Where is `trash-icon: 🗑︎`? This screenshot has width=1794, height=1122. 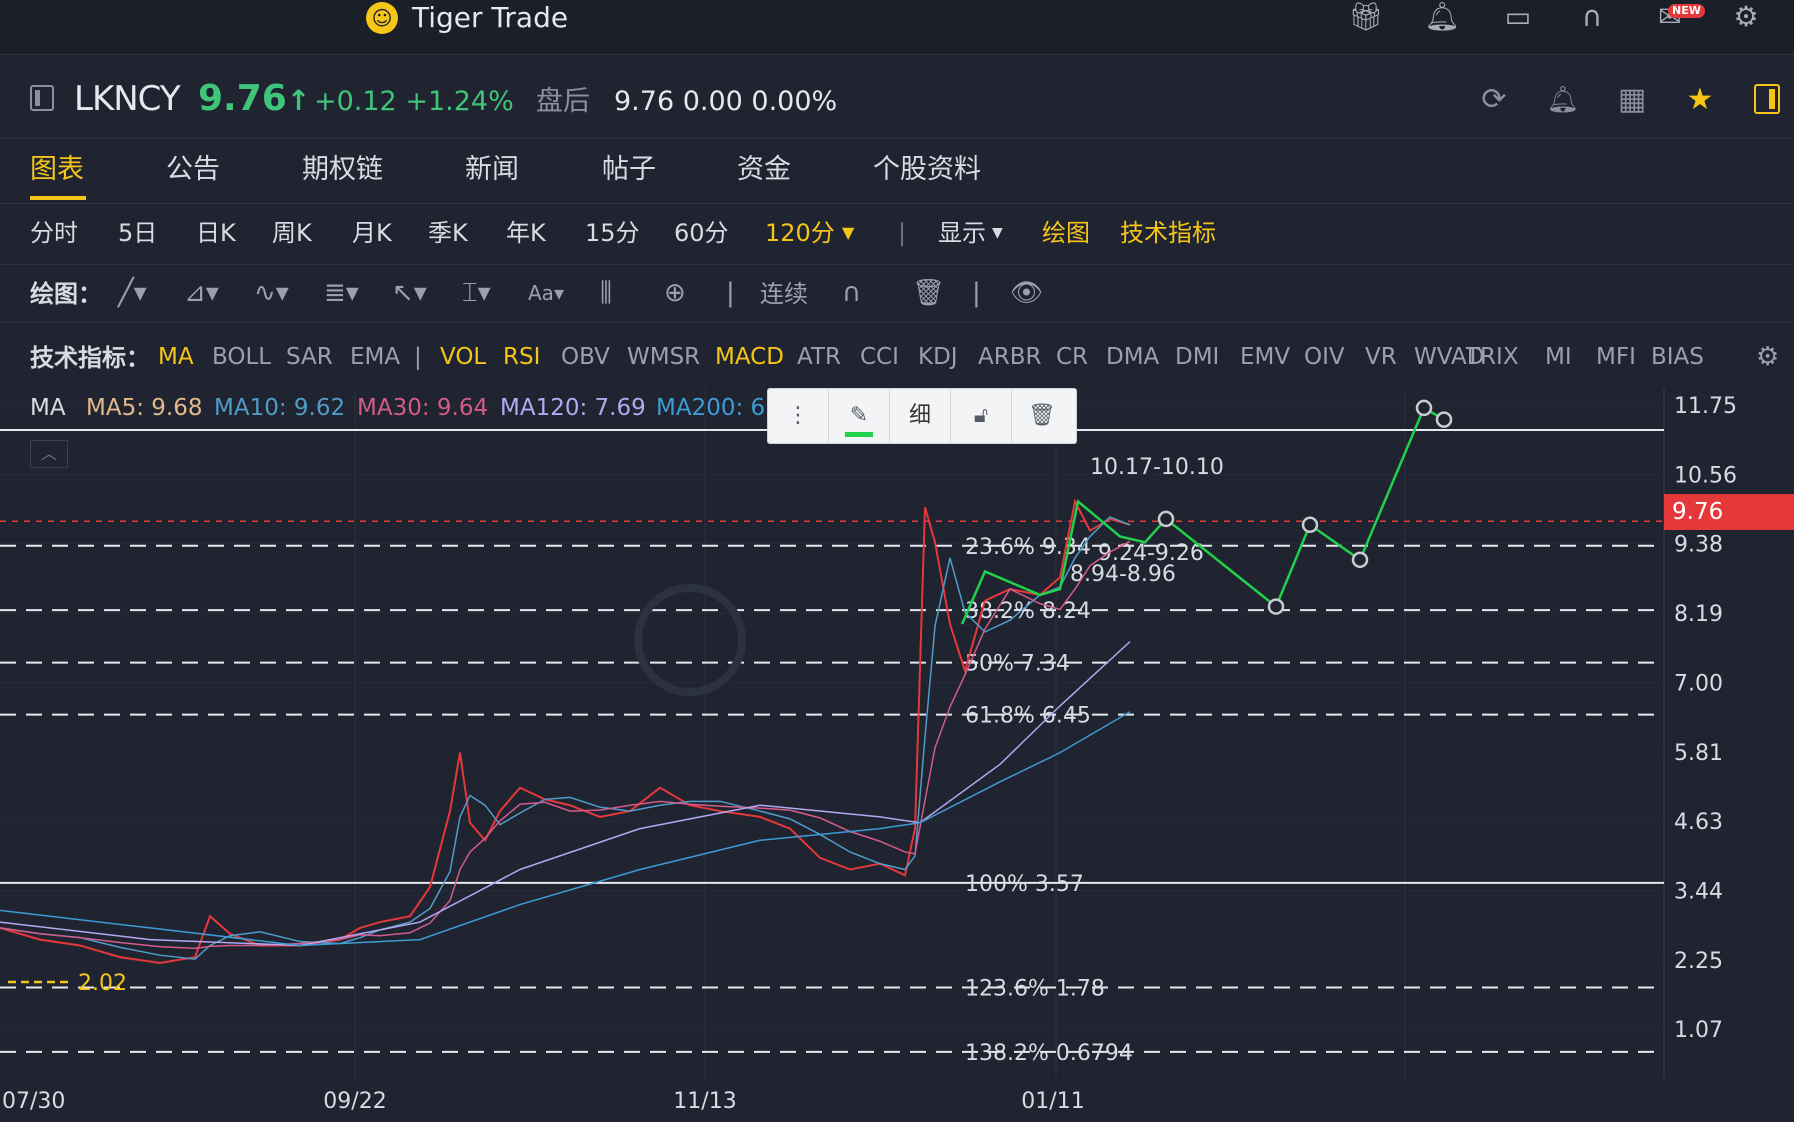 trash-icon: 🗑︎ is located at coordinates (928, 293).